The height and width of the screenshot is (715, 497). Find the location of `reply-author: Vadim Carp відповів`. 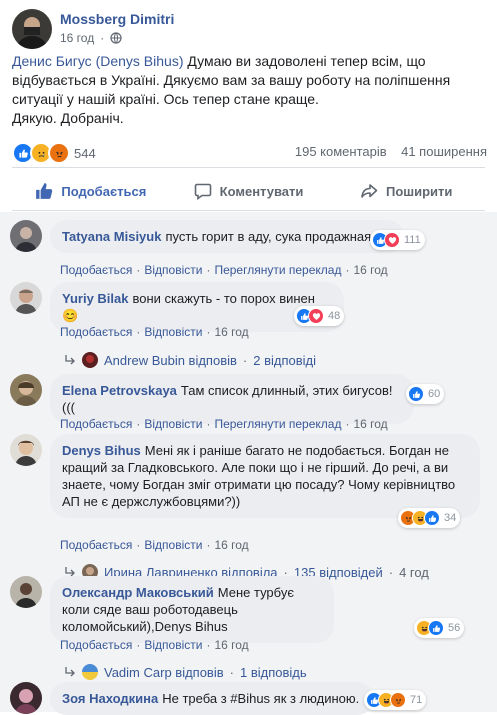

reply-author: Vadim Carp відповів is located at coordinates (164, 672).